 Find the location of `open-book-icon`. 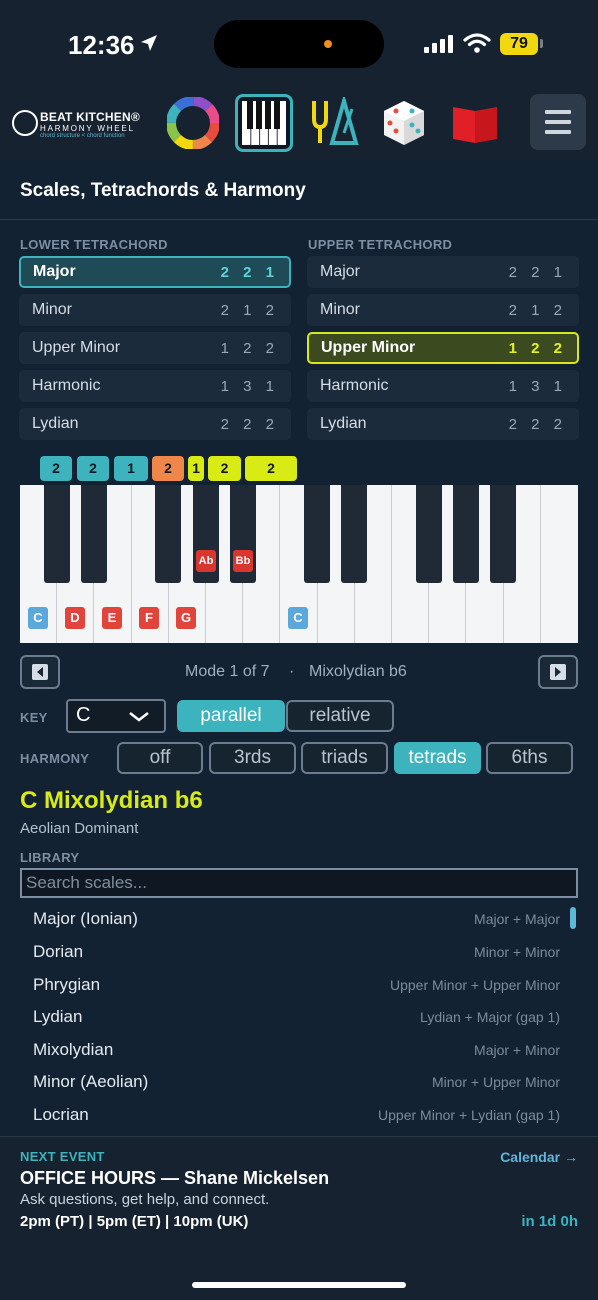

open-book-icon is located at coordinates (475, 125).